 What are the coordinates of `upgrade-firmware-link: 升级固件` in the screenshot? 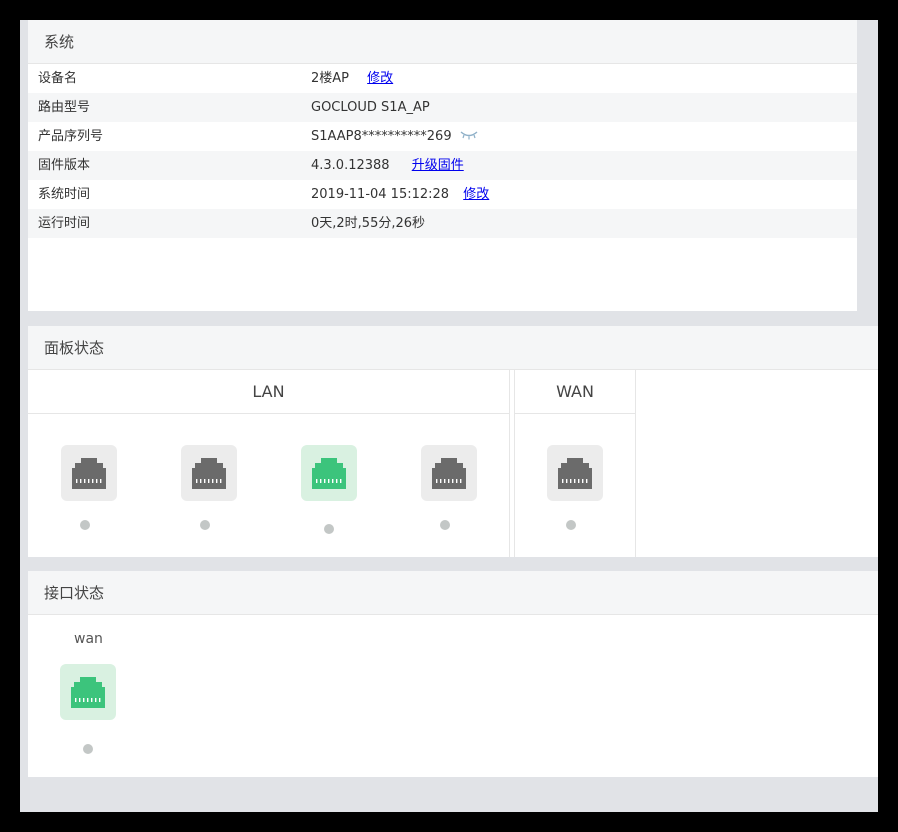 It's located at (438, 165).